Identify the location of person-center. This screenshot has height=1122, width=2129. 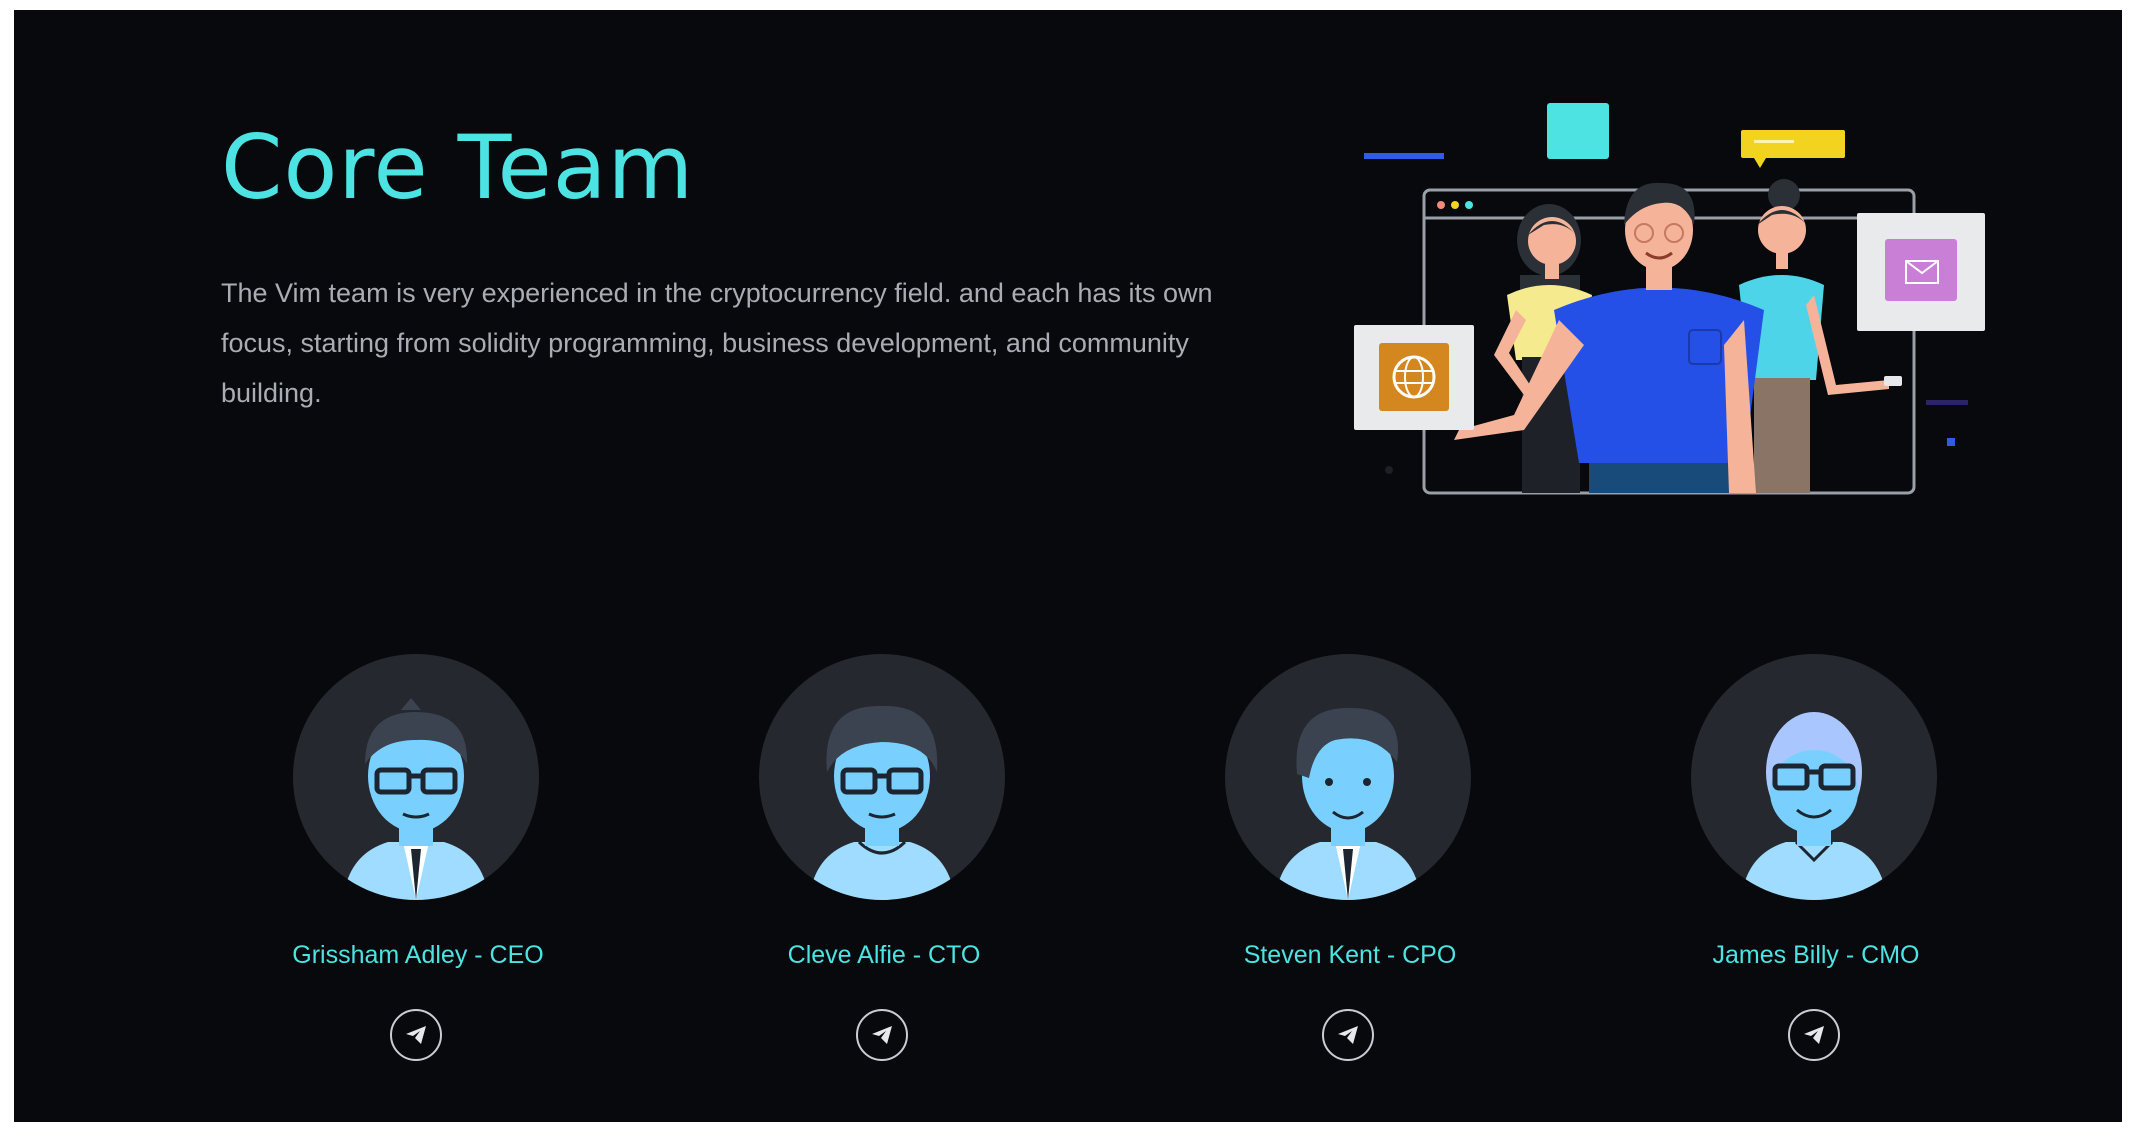
(1609, 337).